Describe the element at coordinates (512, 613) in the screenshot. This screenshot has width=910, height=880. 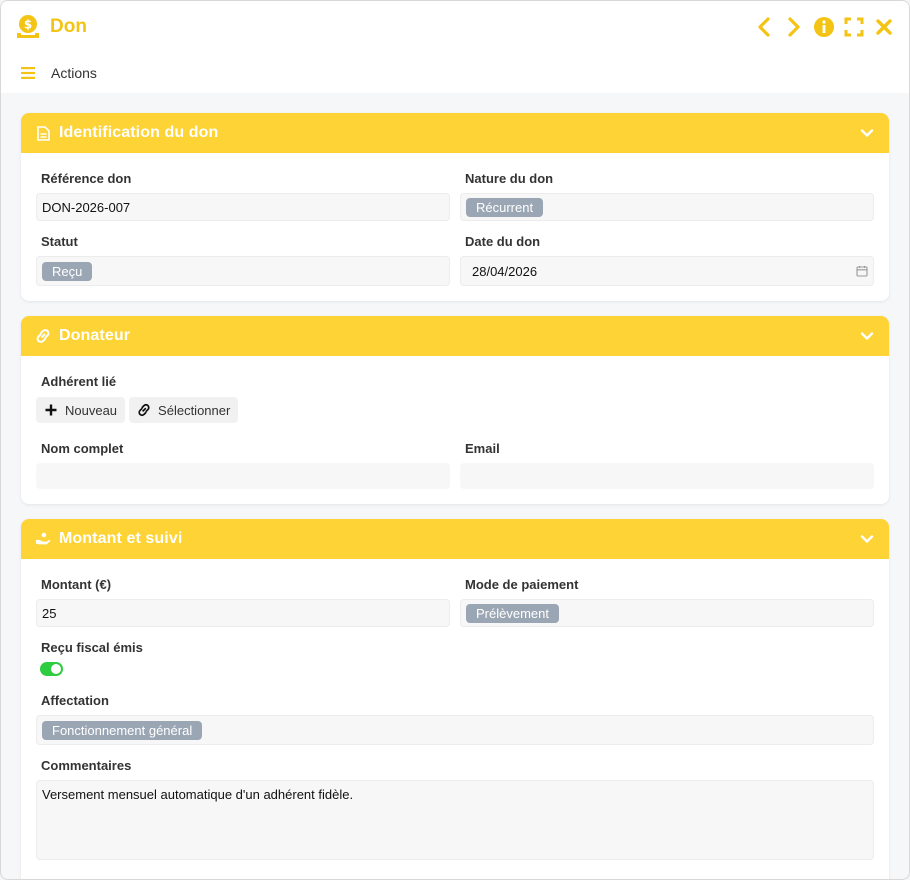
I see `mode-chip: Prélèvement` at that location.